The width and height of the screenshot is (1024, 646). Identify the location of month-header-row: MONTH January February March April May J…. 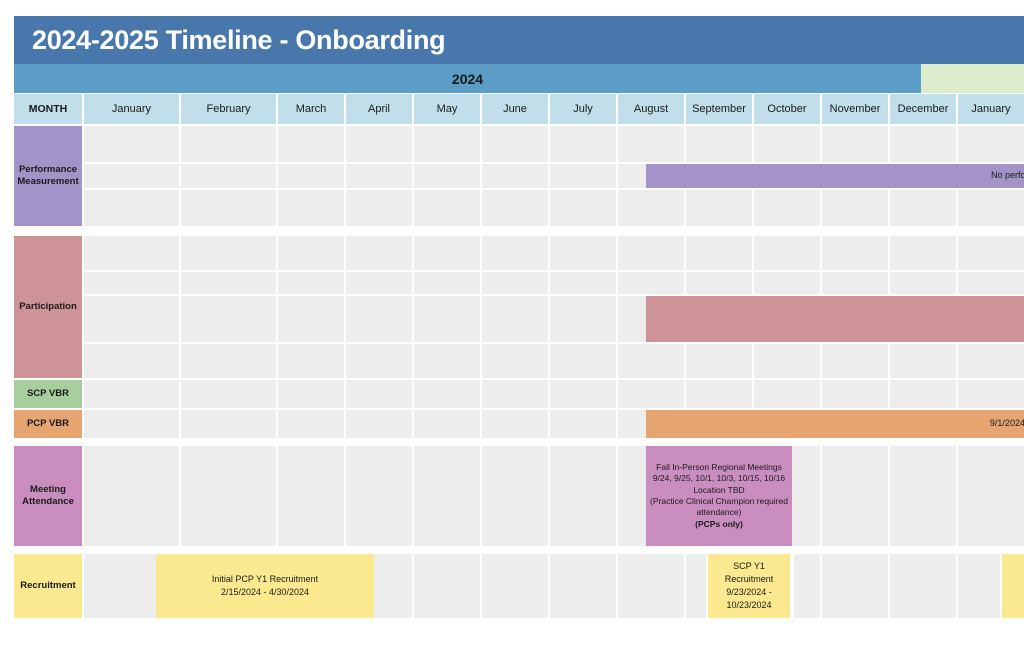
(519, 109).